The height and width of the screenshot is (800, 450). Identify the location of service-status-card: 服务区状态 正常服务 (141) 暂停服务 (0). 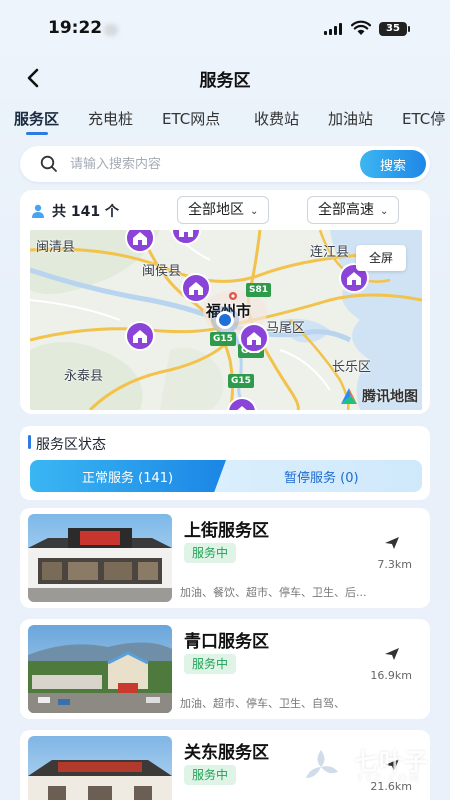
(225, 463).